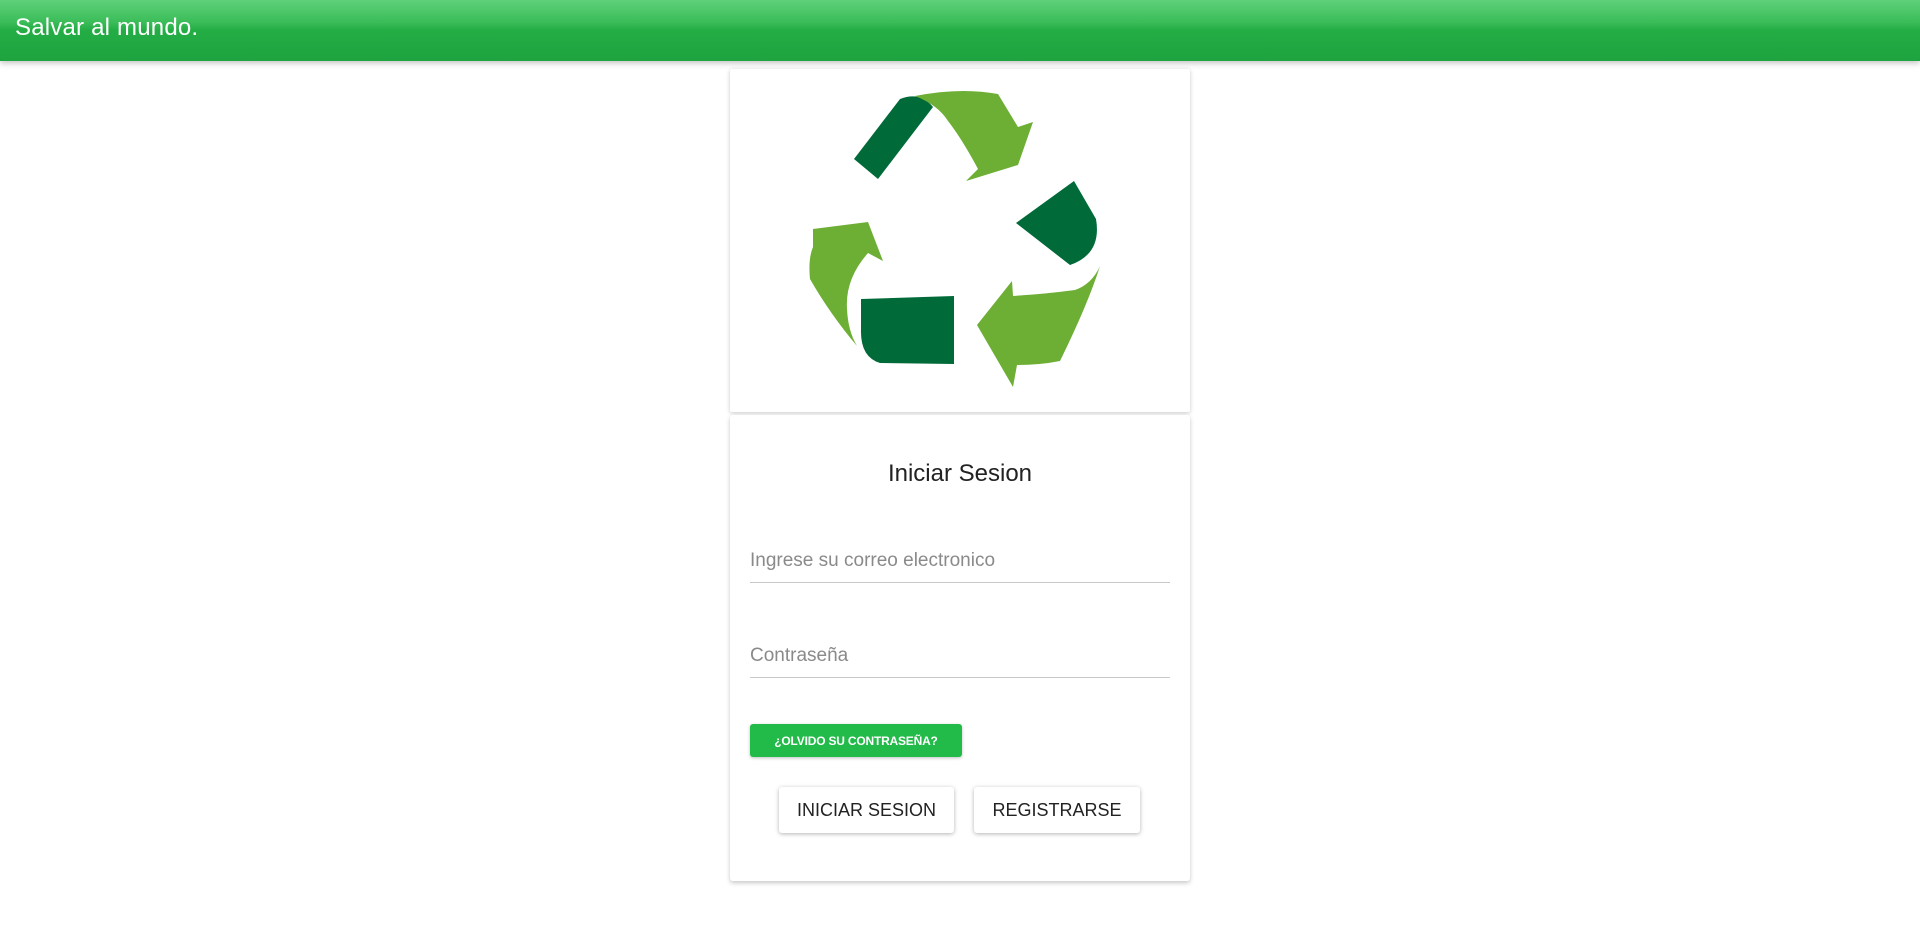  I want to click on logo-card, so click(960, 240).